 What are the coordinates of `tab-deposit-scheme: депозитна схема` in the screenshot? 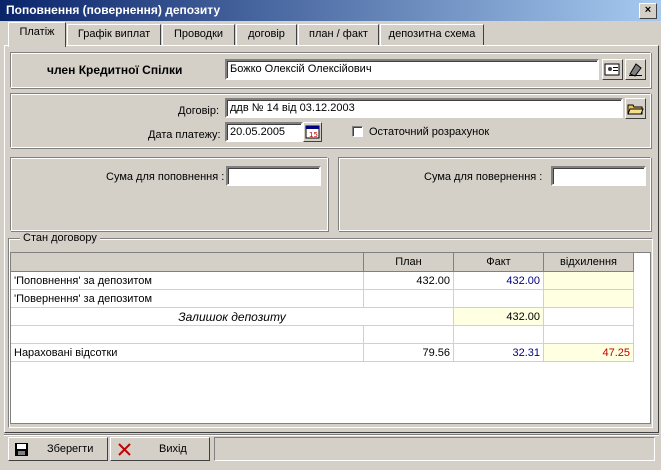 It's located at (432, 34).